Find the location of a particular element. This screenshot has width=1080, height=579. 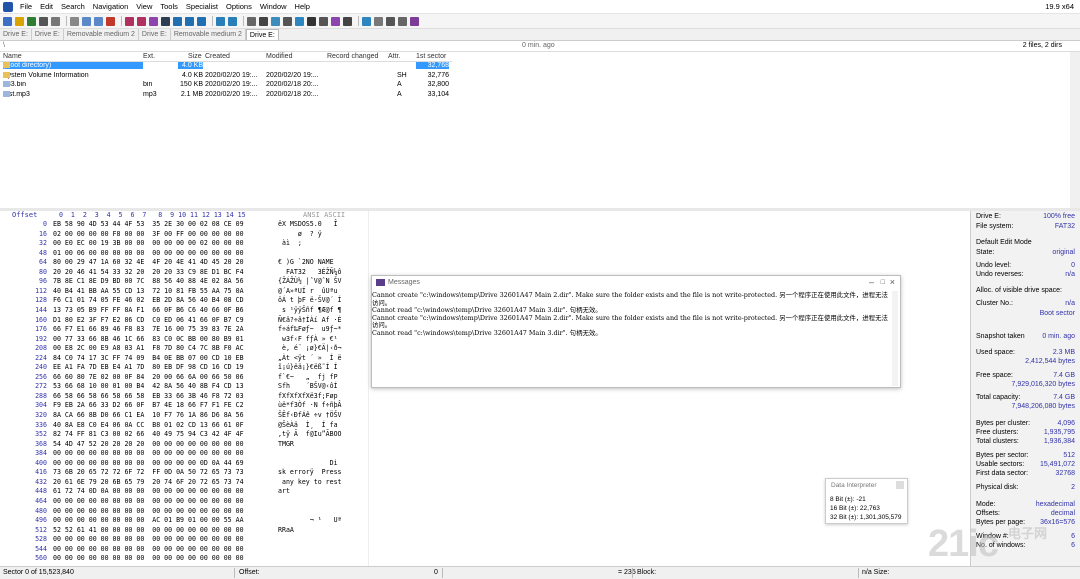

col-record-changed: Record changed is located at coordinates (352, 56).